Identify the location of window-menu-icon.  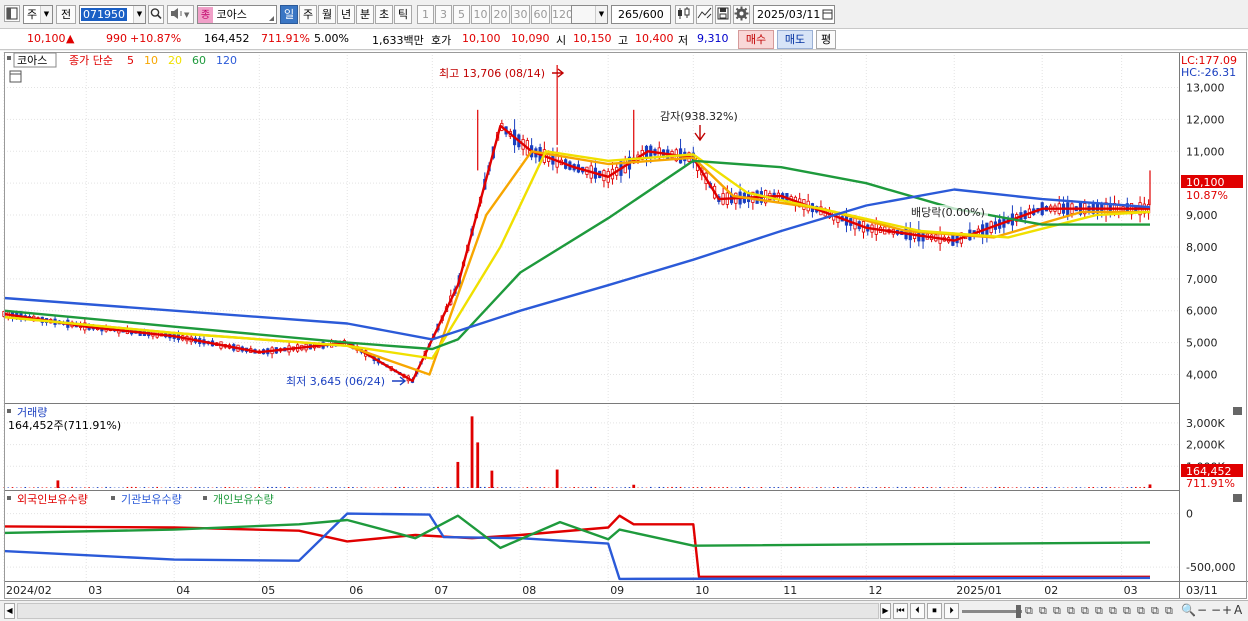
(12, 13).